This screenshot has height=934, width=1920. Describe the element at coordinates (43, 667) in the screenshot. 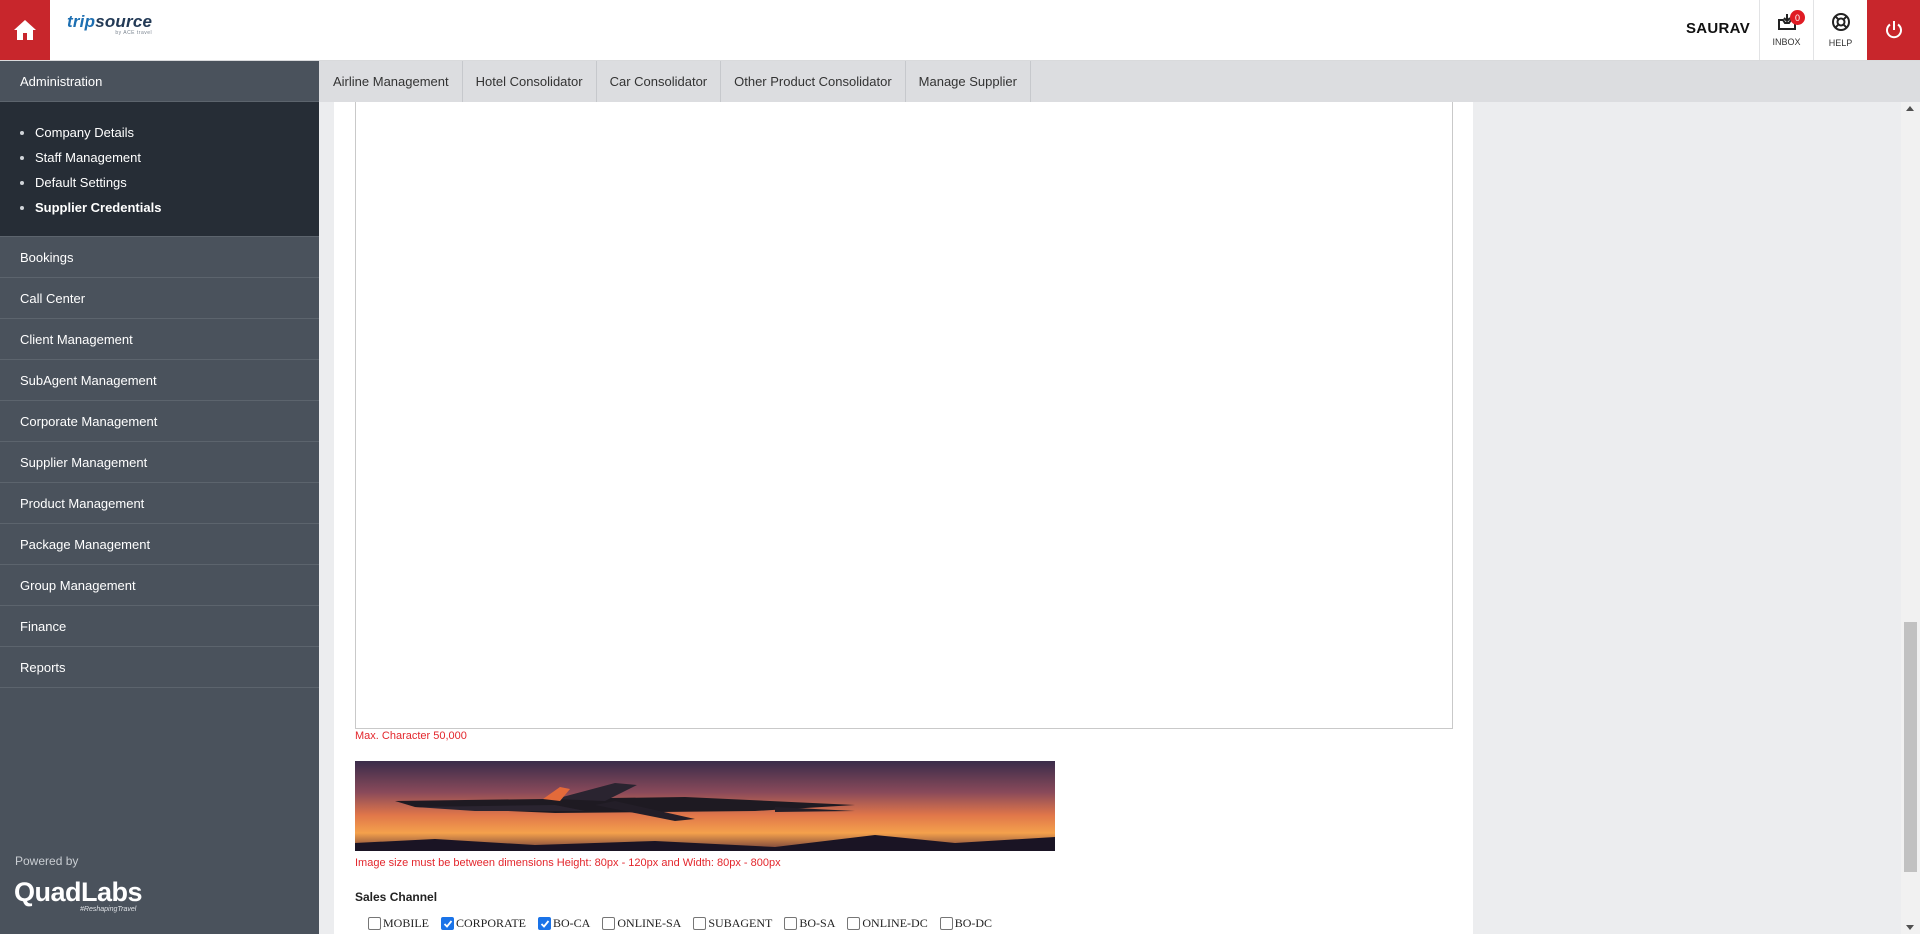

I see `sidebar-item-label: Reports` at that location.